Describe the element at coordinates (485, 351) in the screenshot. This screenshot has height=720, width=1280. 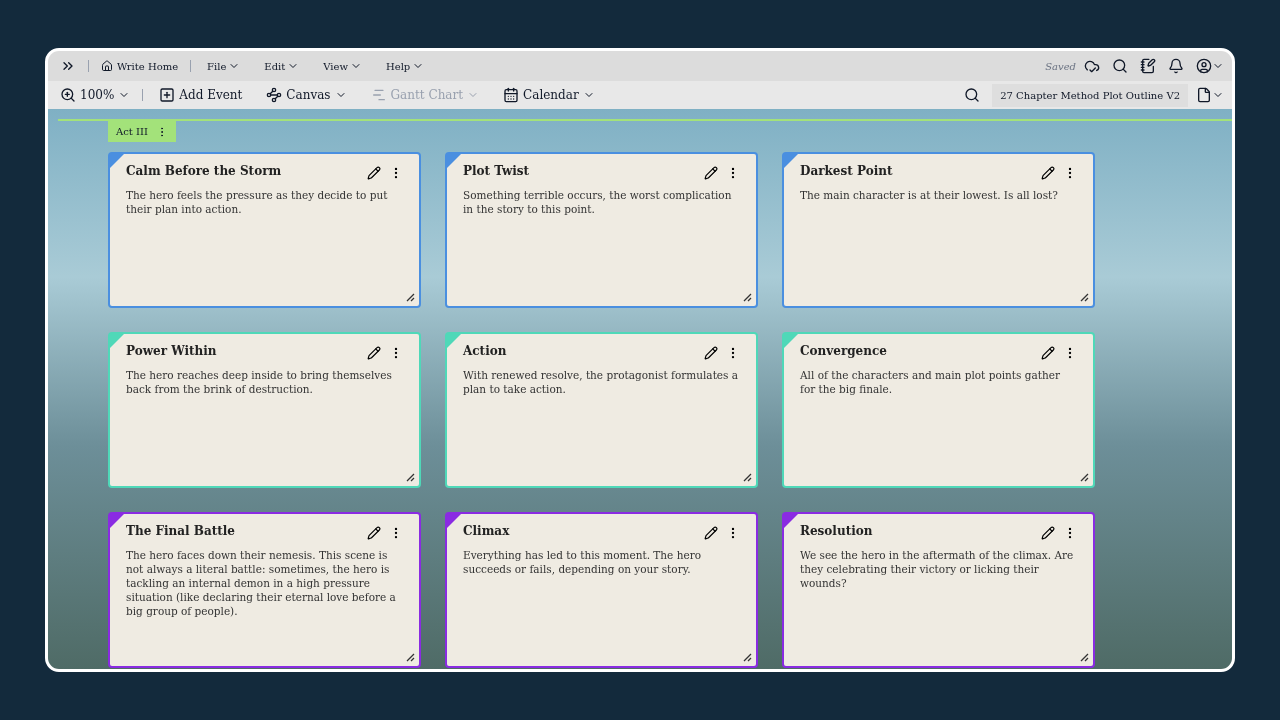
I see `card-title: Action` at that location.